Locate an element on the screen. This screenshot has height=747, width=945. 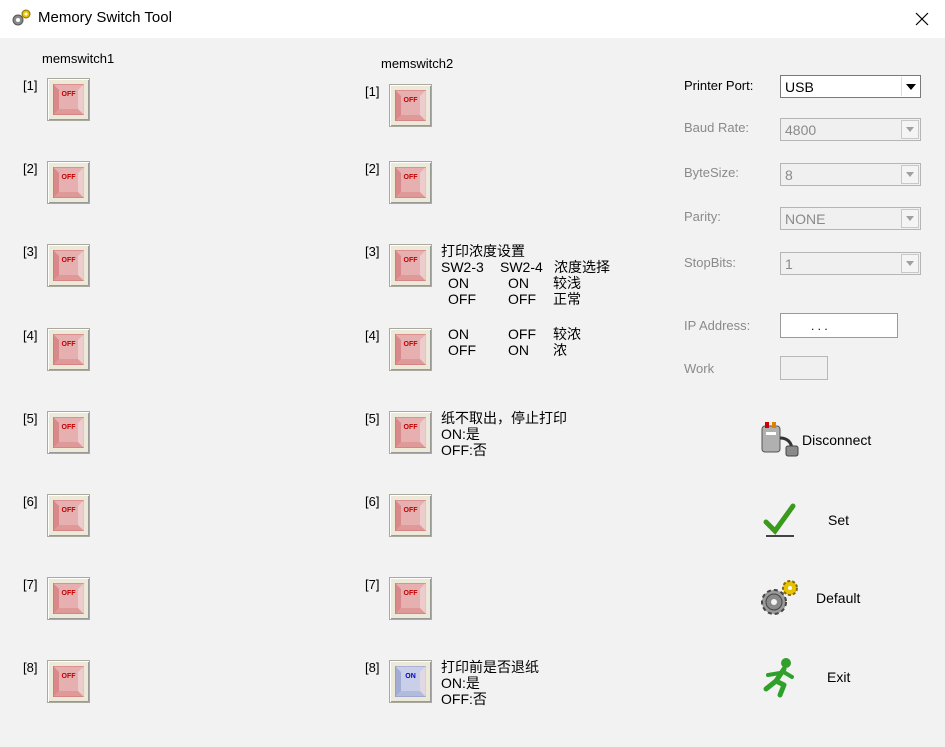
memswitch2-switch-5: OFF is located at coordinates (410, 432).